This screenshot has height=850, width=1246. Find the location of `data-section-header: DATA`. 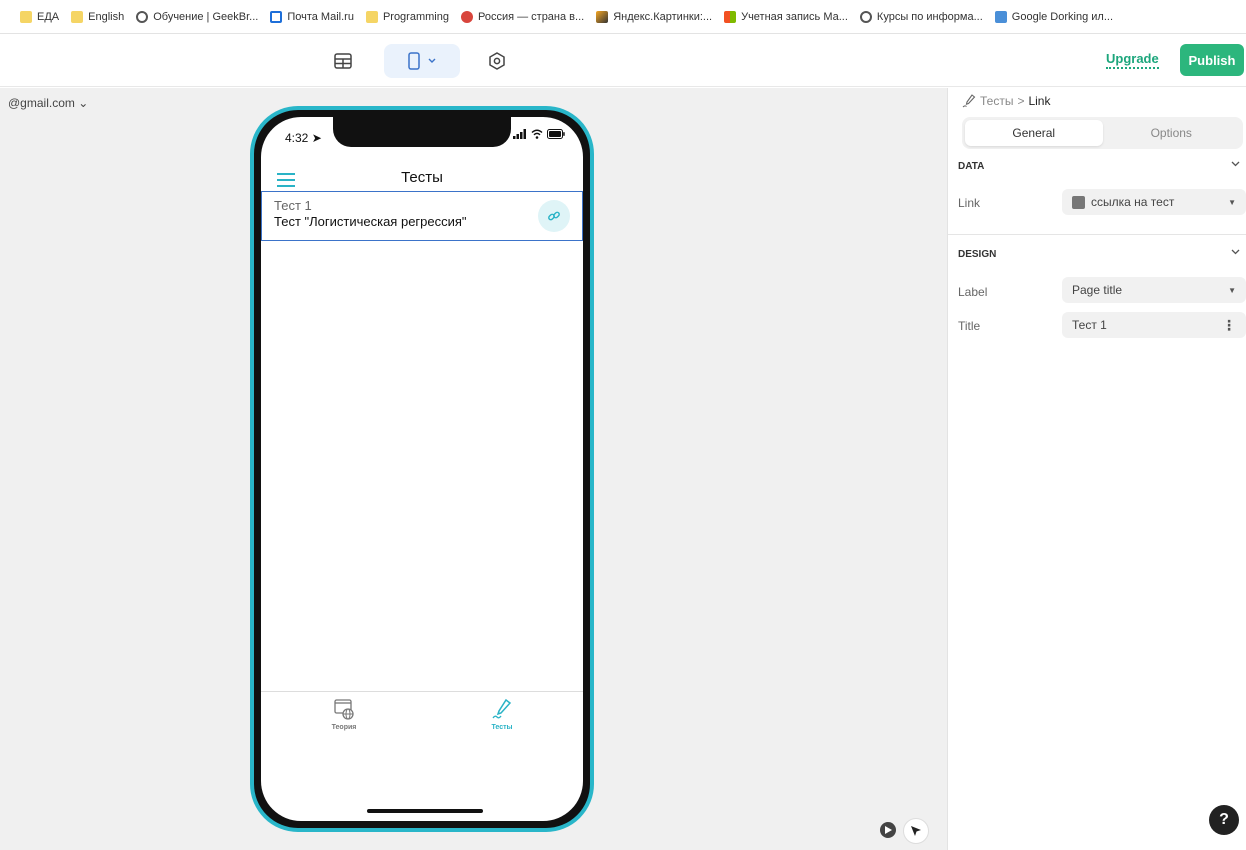

data-section-header: DATA is located at coordinates (1099, 166).